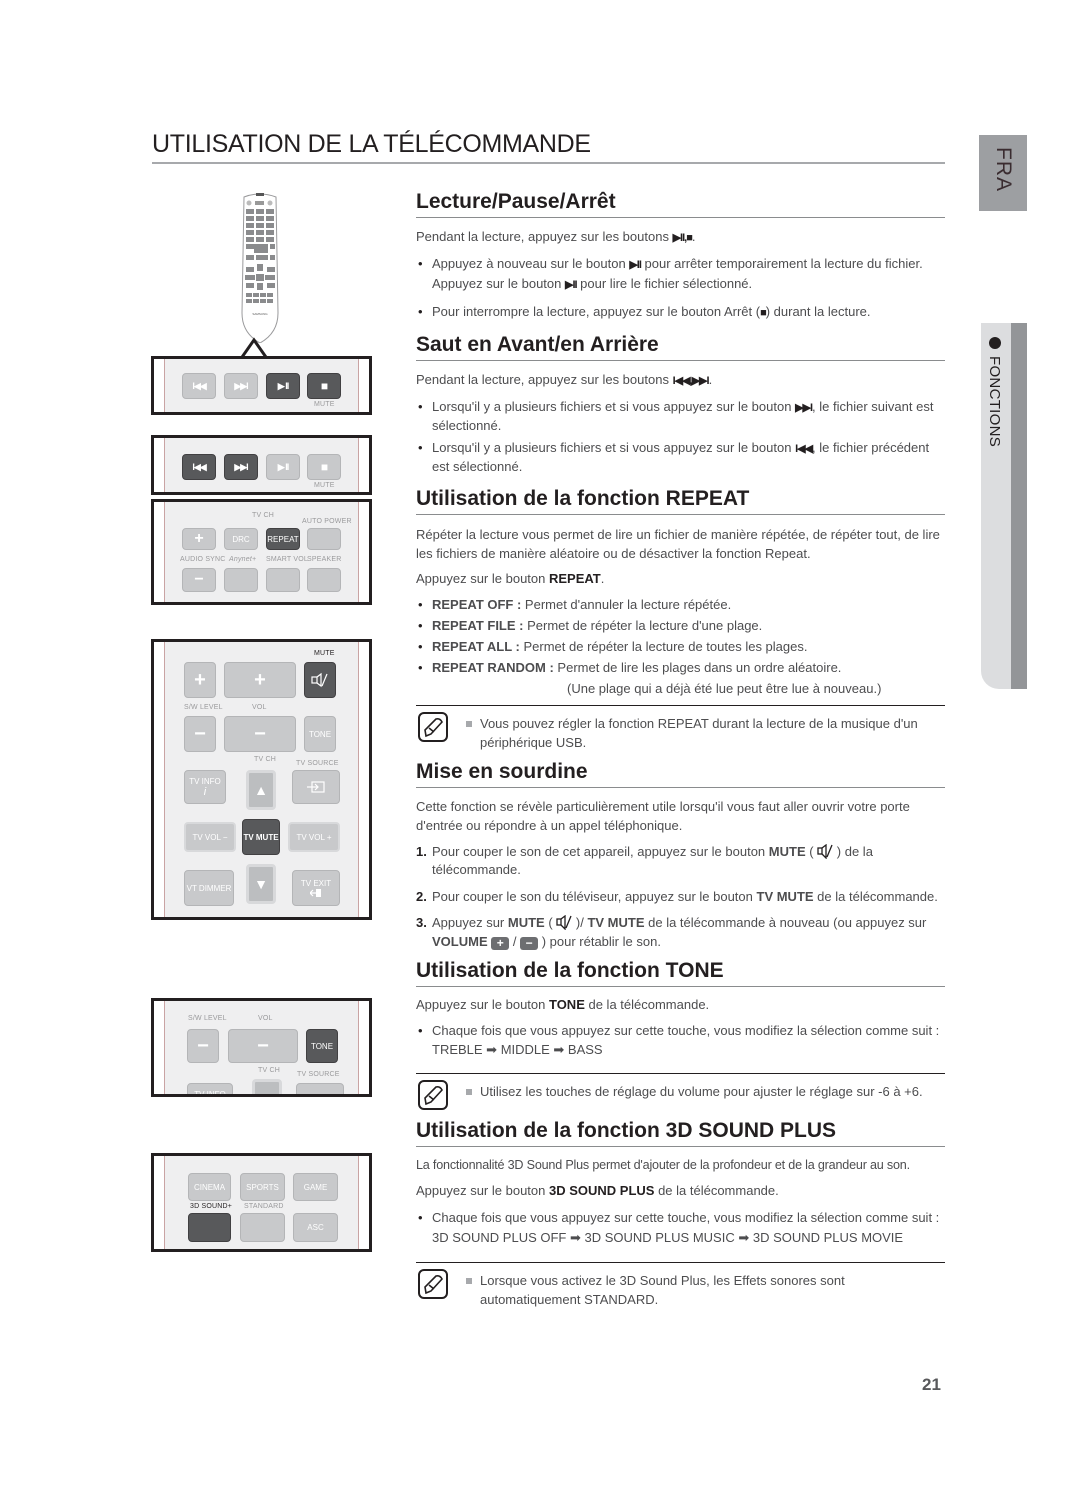 The height and width of the screenshot is (1485, 1080). What do you see at coordinates (825, 851) in the screenshot?
I see `mute-icon` at bounding box center [825, 851].